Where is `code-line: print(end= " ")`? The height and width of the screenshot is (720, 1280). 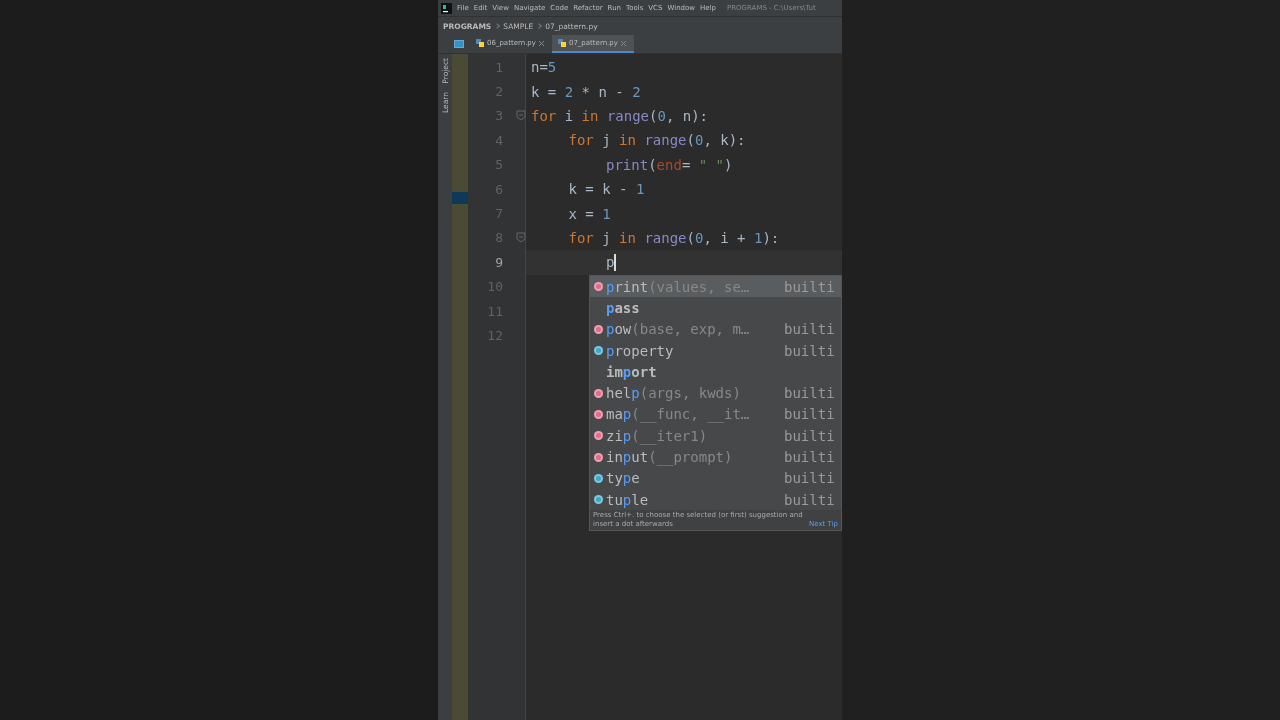 code-line: print(end= " ") is located at coordinates (669, 164).